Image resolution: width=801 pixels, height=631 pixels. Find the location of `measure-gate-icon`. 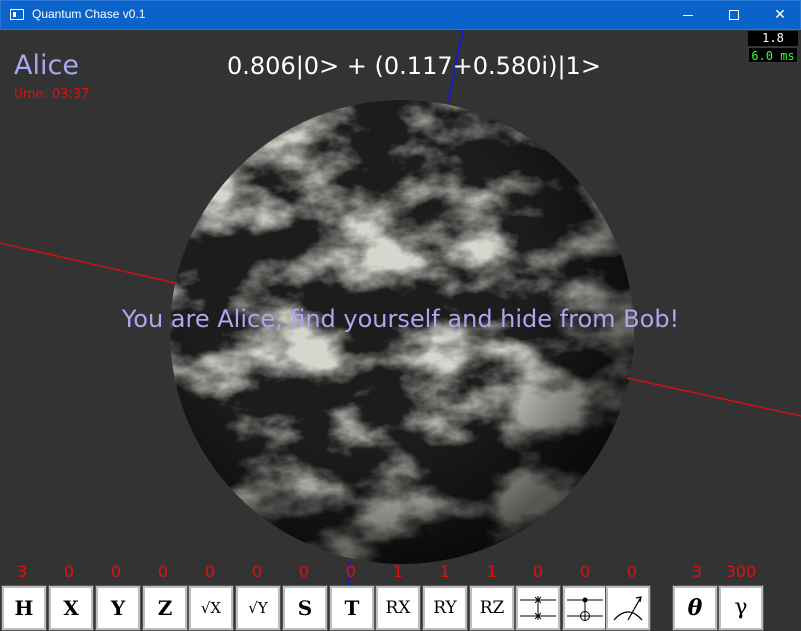

measure-gate-icon is located at coordinates (628, 608).